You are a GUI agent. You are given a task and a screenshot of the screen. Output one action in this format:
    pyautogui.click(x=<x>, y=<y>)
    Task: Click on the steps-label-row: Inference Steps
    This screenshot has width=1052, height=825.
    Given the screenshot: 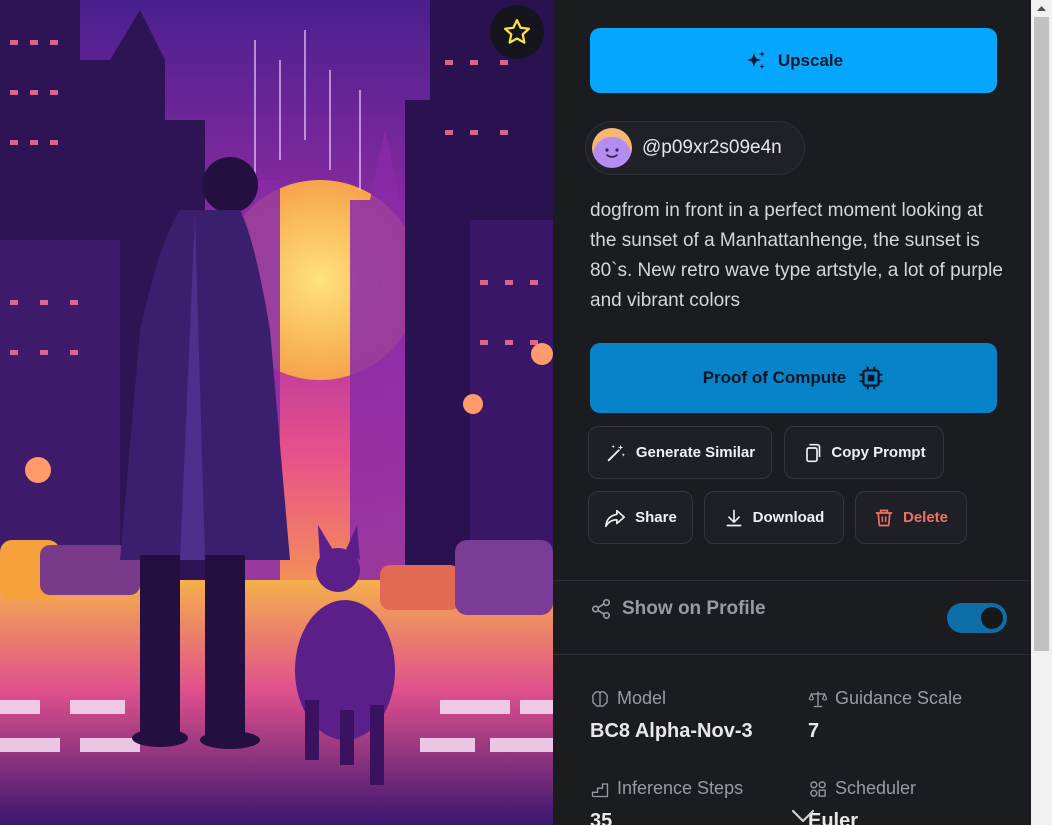 What is the action you would take?
    pyautogui.click(x=666, y=788)
    